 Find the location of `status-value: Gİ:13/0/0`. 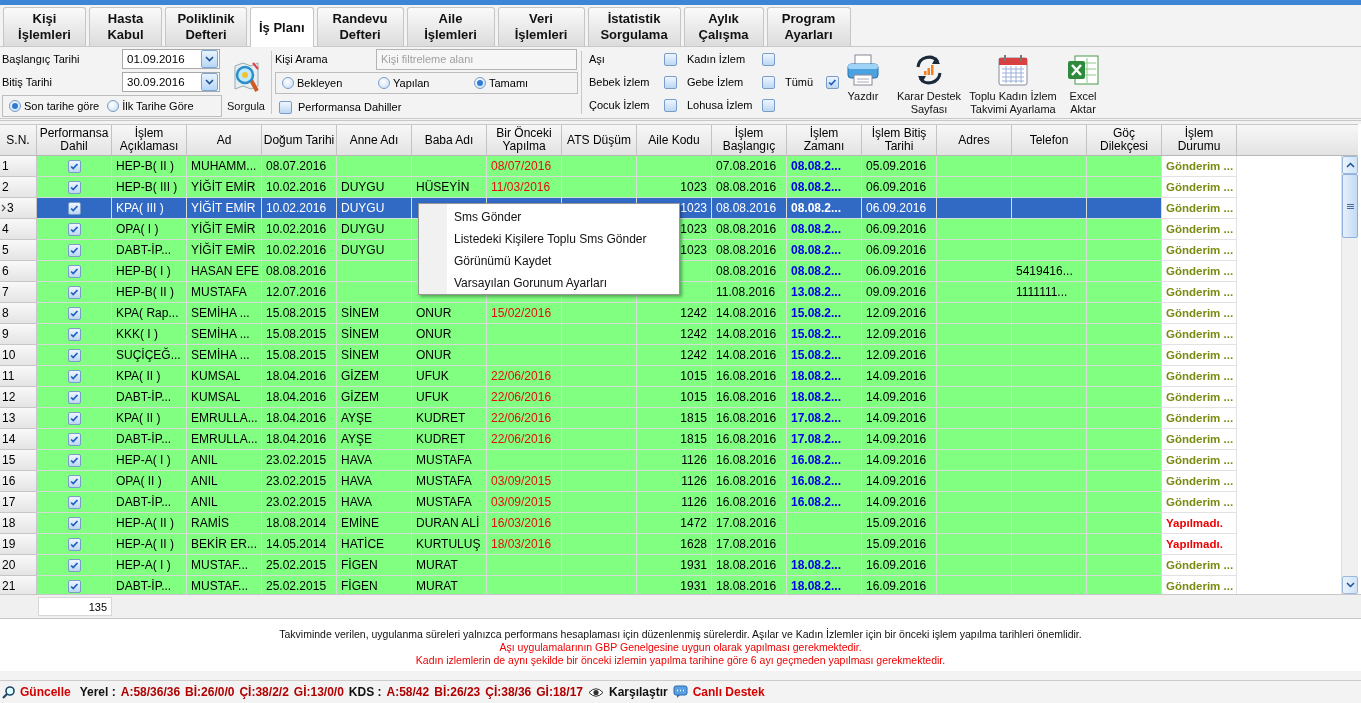

status-value: Gİ:13/0/0 is located at coordinates (318, 692).